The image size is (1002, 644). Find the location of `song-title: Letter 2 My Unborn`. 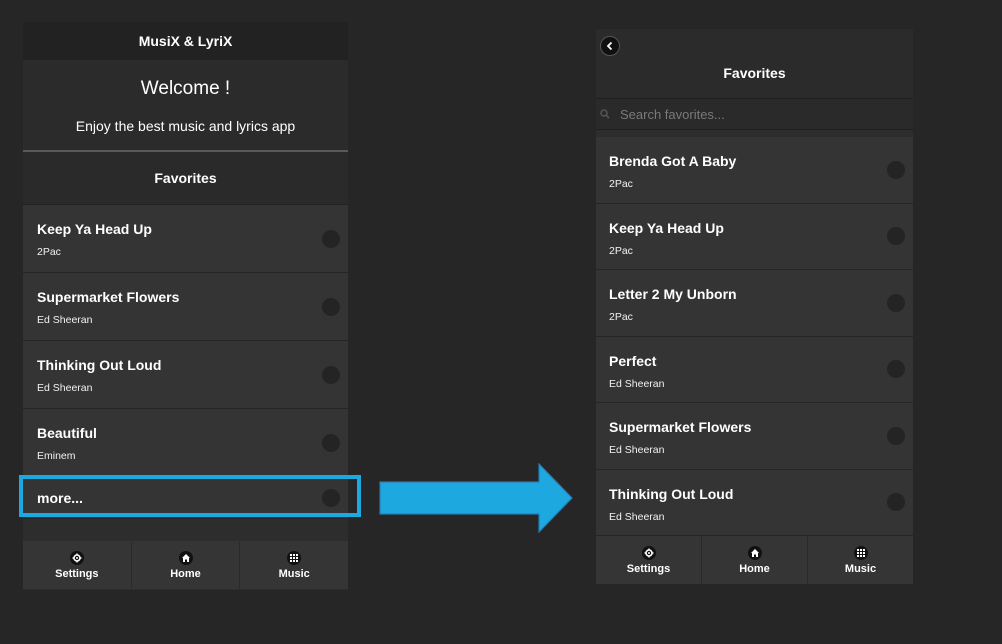

song-title: Letter 2 My Unborn is located at coordinates (673, 294).